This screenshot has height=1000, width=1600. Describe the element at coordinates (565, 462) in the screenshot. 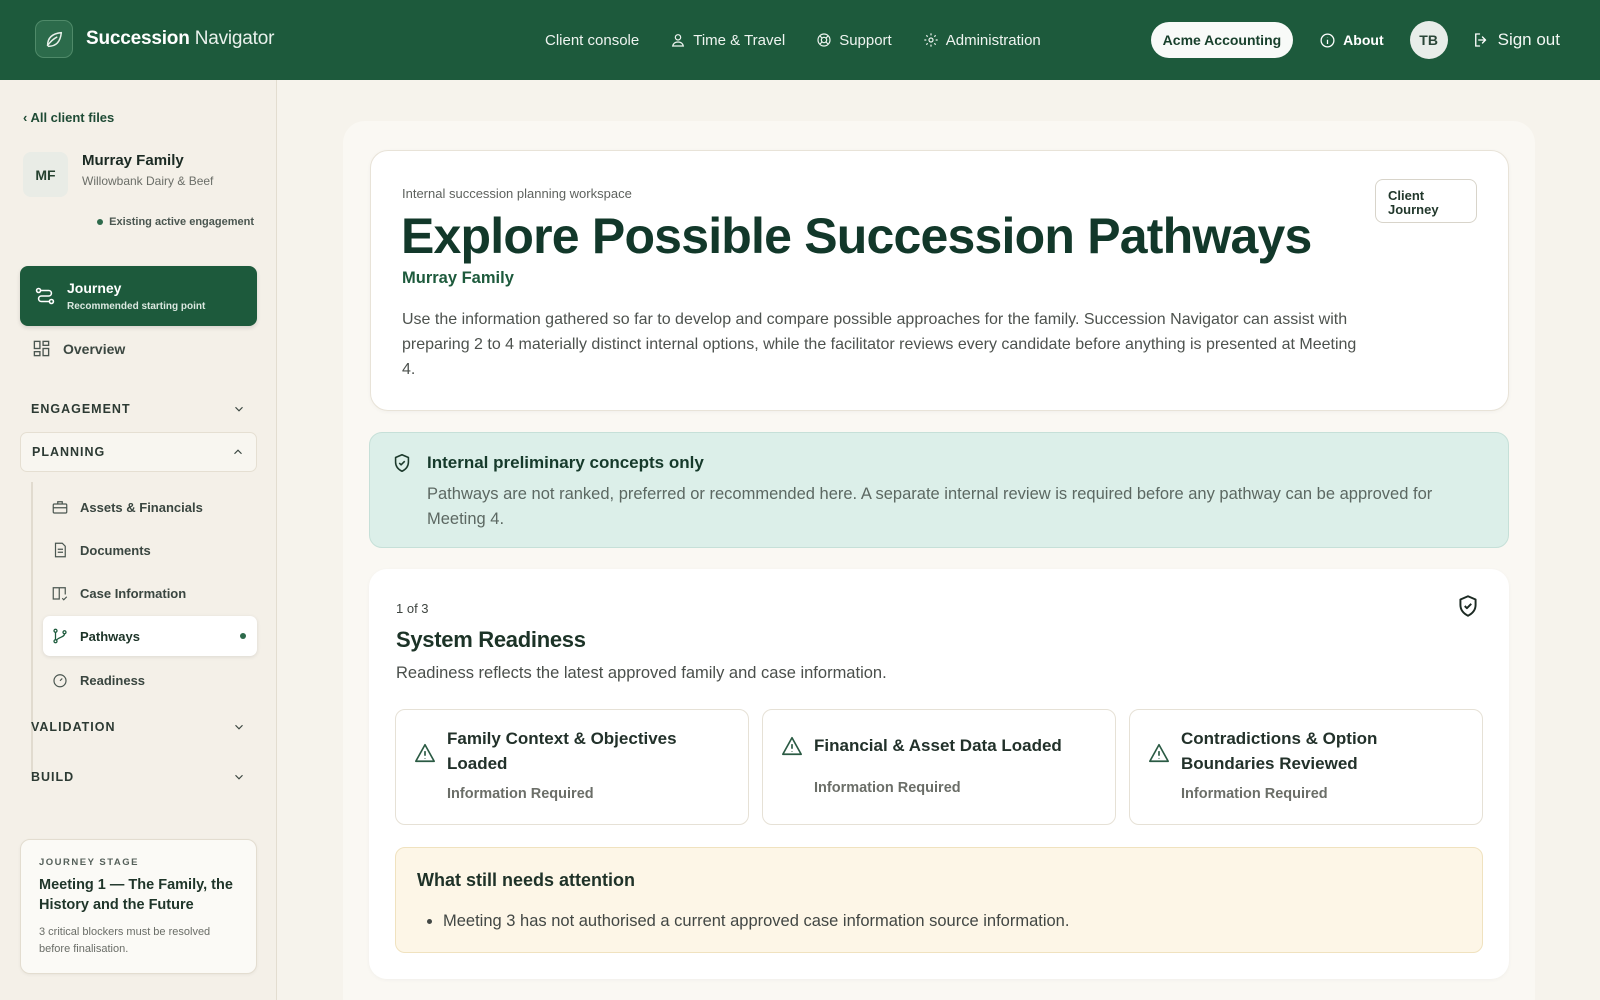

I see `notice-title: Internal preliminary concepts only` at that location.